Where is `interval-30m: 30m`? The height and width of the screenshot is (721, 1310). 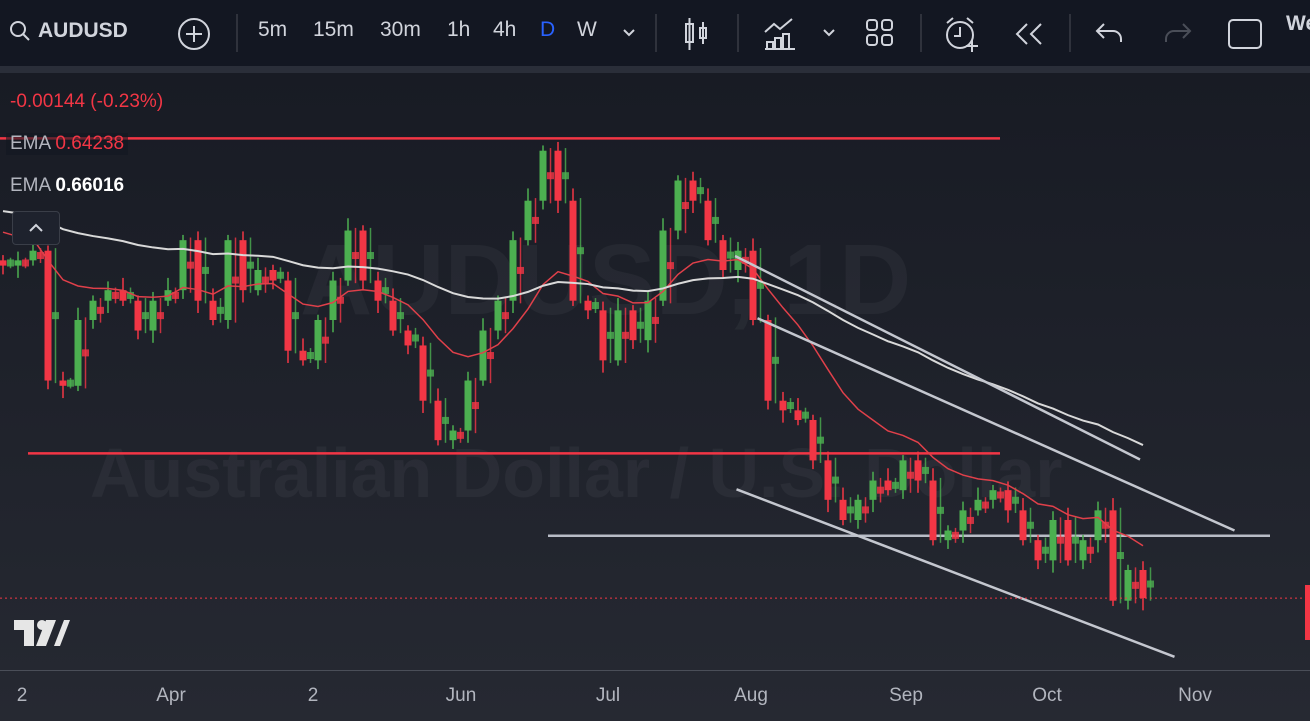 interval-30m: 30m is located at coordinates (400, 30).